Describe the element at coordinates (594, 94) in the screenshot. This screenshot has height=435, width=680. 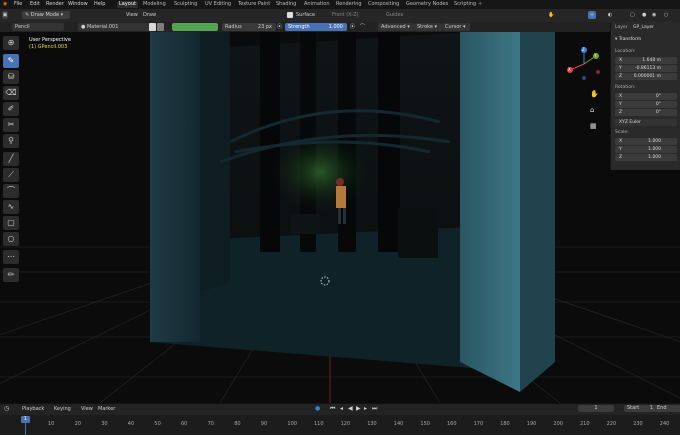
I see `pan-hand-icon: ✋` at that location.